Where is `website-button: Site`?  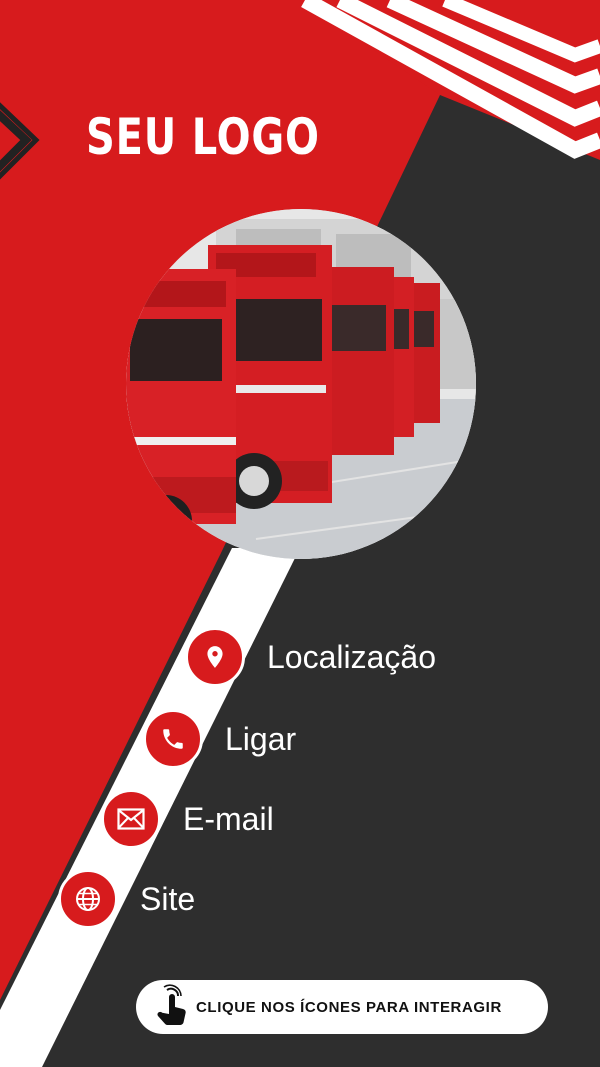 website-button: Site is located at coordinates (126, 899).